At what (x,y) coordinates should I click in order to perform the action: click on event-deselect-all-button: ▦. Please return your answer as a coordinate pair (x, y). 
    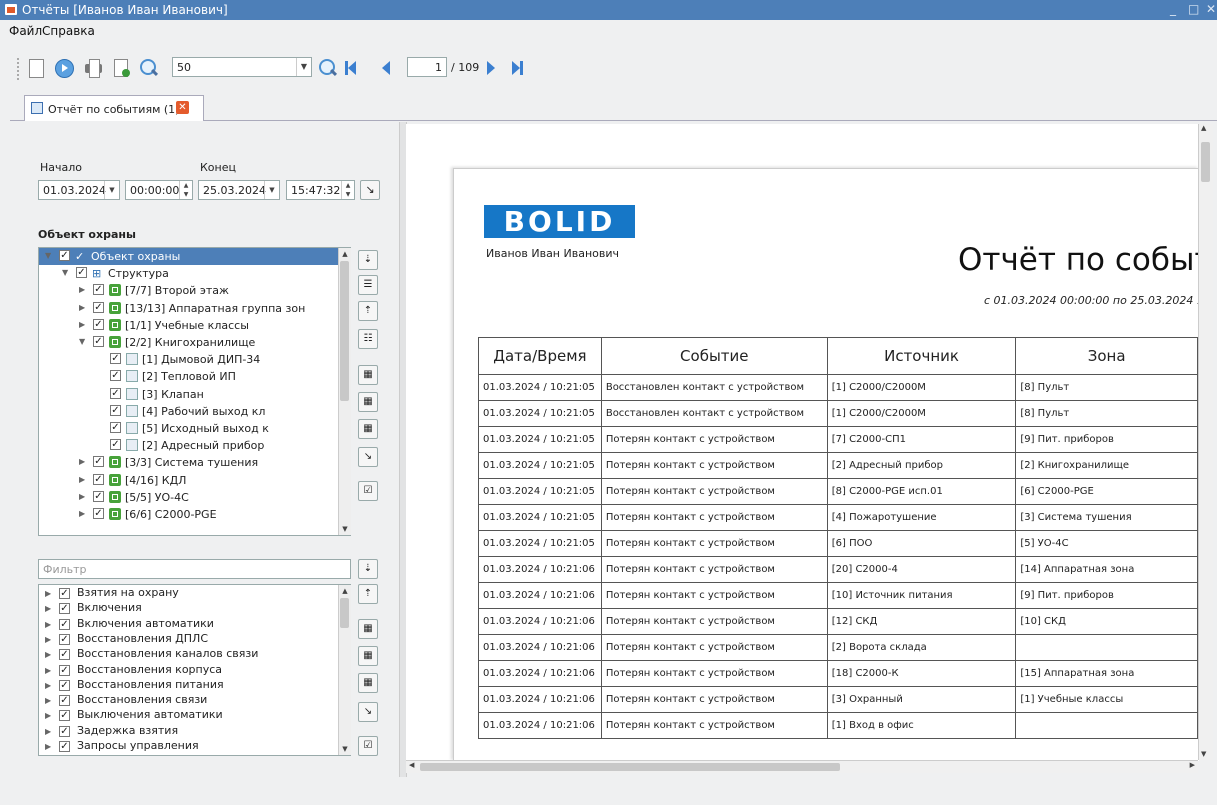
    Looking at the image, I should click on (368, 656).